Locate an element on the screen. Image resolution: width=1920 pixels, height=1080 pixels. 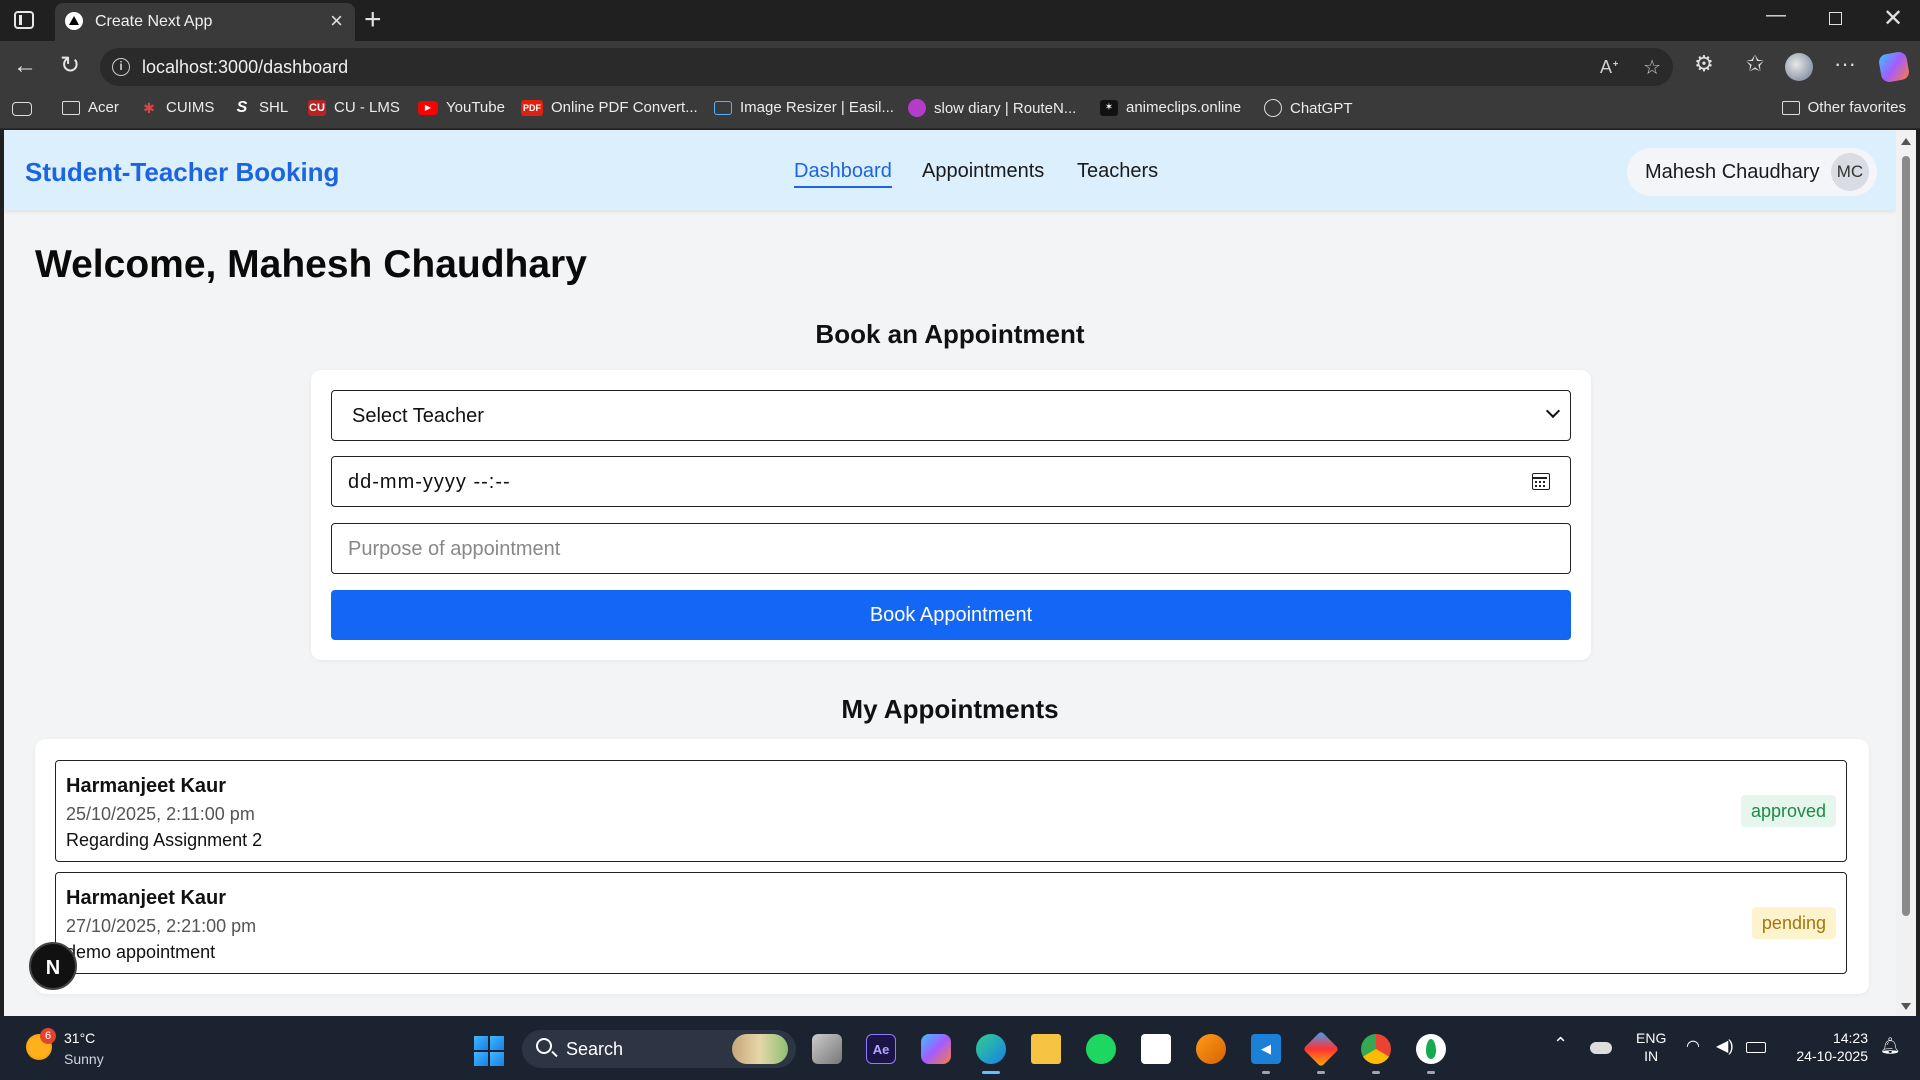
teacher-select: Select Teacher is located at coordinates (951, 415).